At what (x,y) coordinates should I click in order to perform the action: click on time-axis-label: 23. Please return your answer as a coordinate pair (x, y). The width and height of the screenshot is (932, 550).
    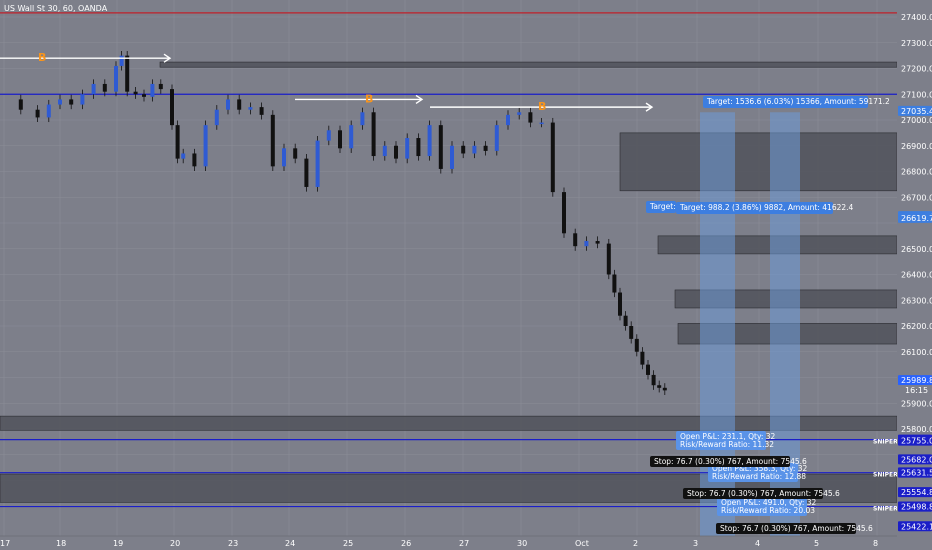
    Looking at the image, I should click on (233, 543).